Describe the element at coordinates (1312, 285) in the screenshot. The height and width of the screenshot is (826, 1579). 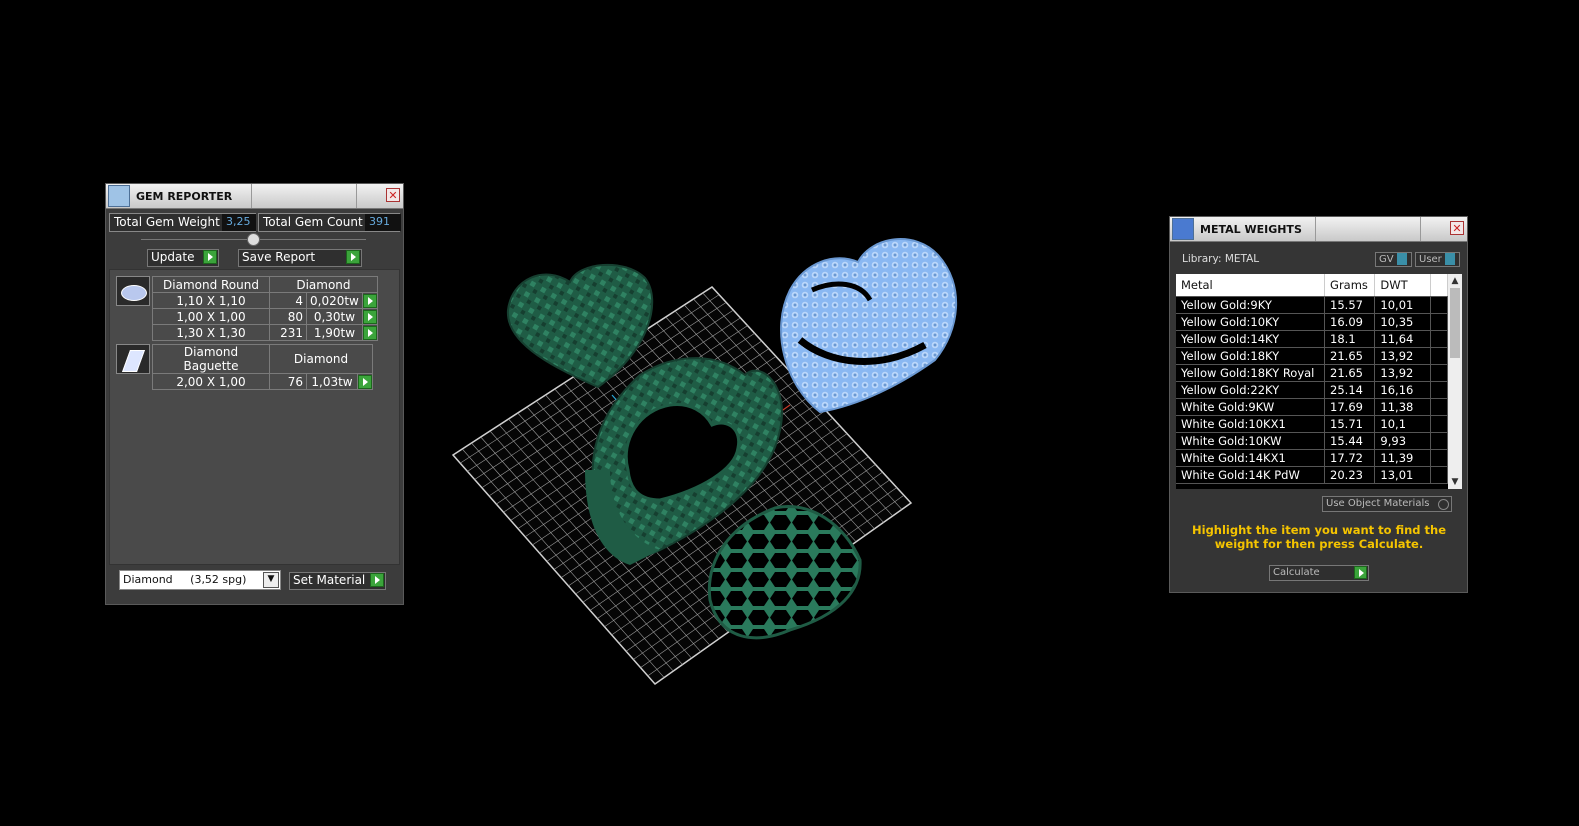
I see `table-header: Metal Grams DWT` at that location.